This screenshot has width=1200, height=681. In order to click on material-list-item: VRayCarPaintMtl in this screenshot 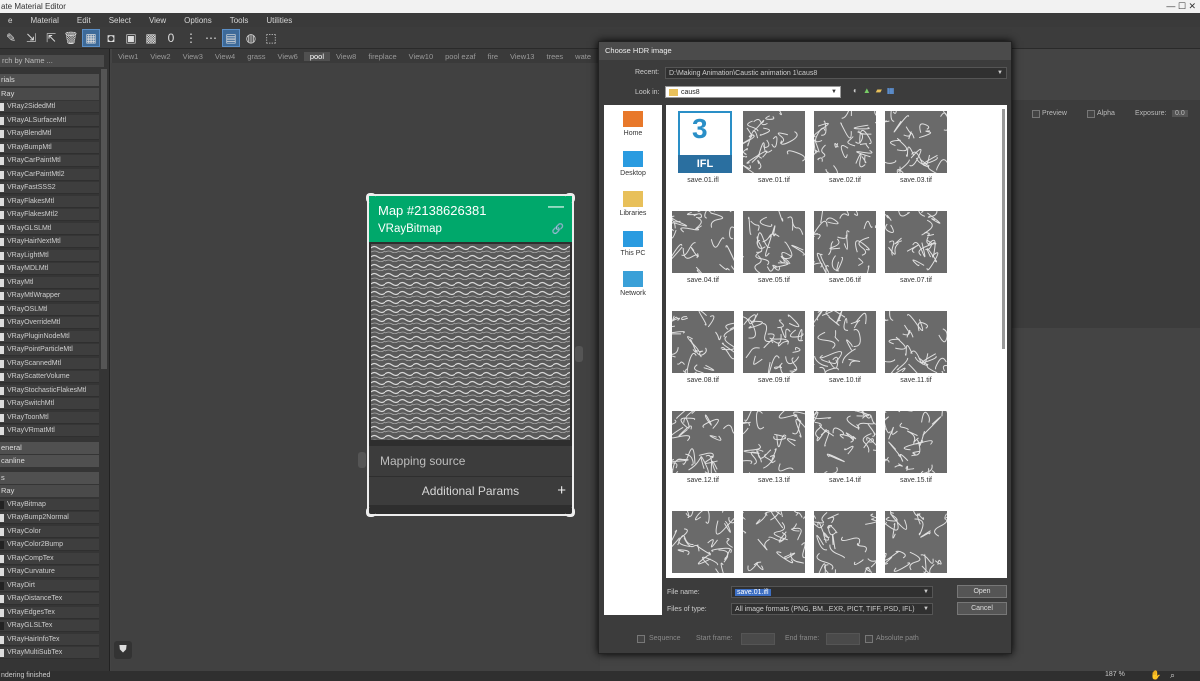, I will do `click(49, 161)`.